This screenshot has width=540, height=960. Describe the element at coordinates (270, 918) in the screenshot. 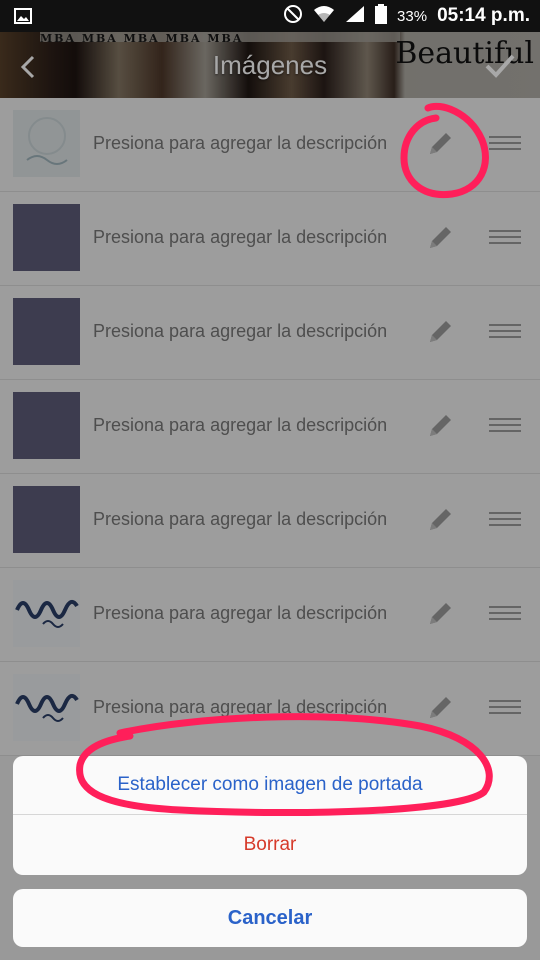

I see `cancel-button: Cancelar` at that location.